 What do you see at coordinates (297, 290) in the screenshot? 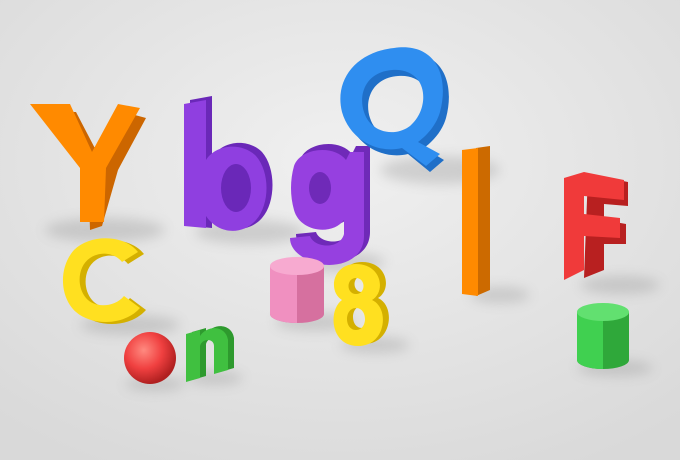
I see `pink-cylinder` at bounding box center [297, 290].